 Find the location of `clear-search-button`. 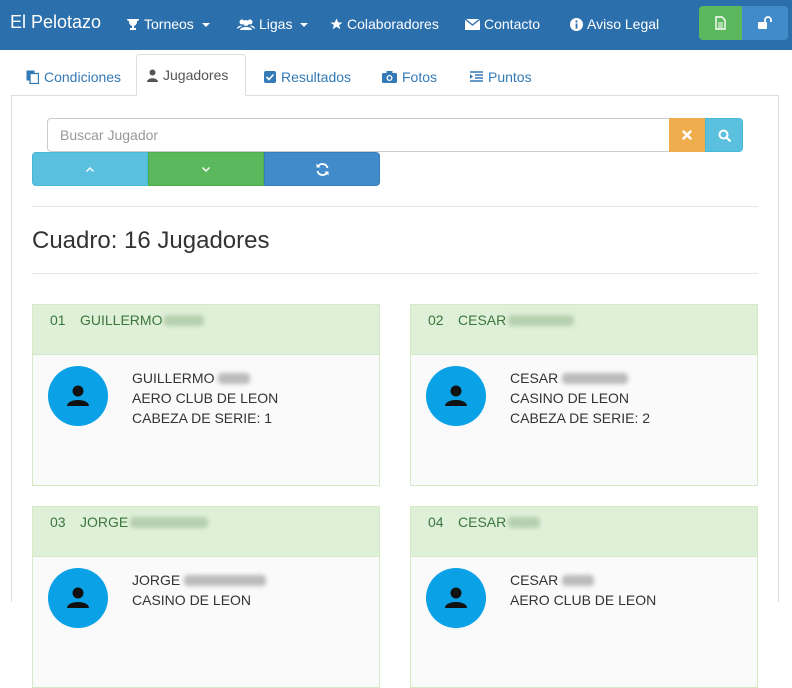

clear-search-button is located at coordinates (687, 135).